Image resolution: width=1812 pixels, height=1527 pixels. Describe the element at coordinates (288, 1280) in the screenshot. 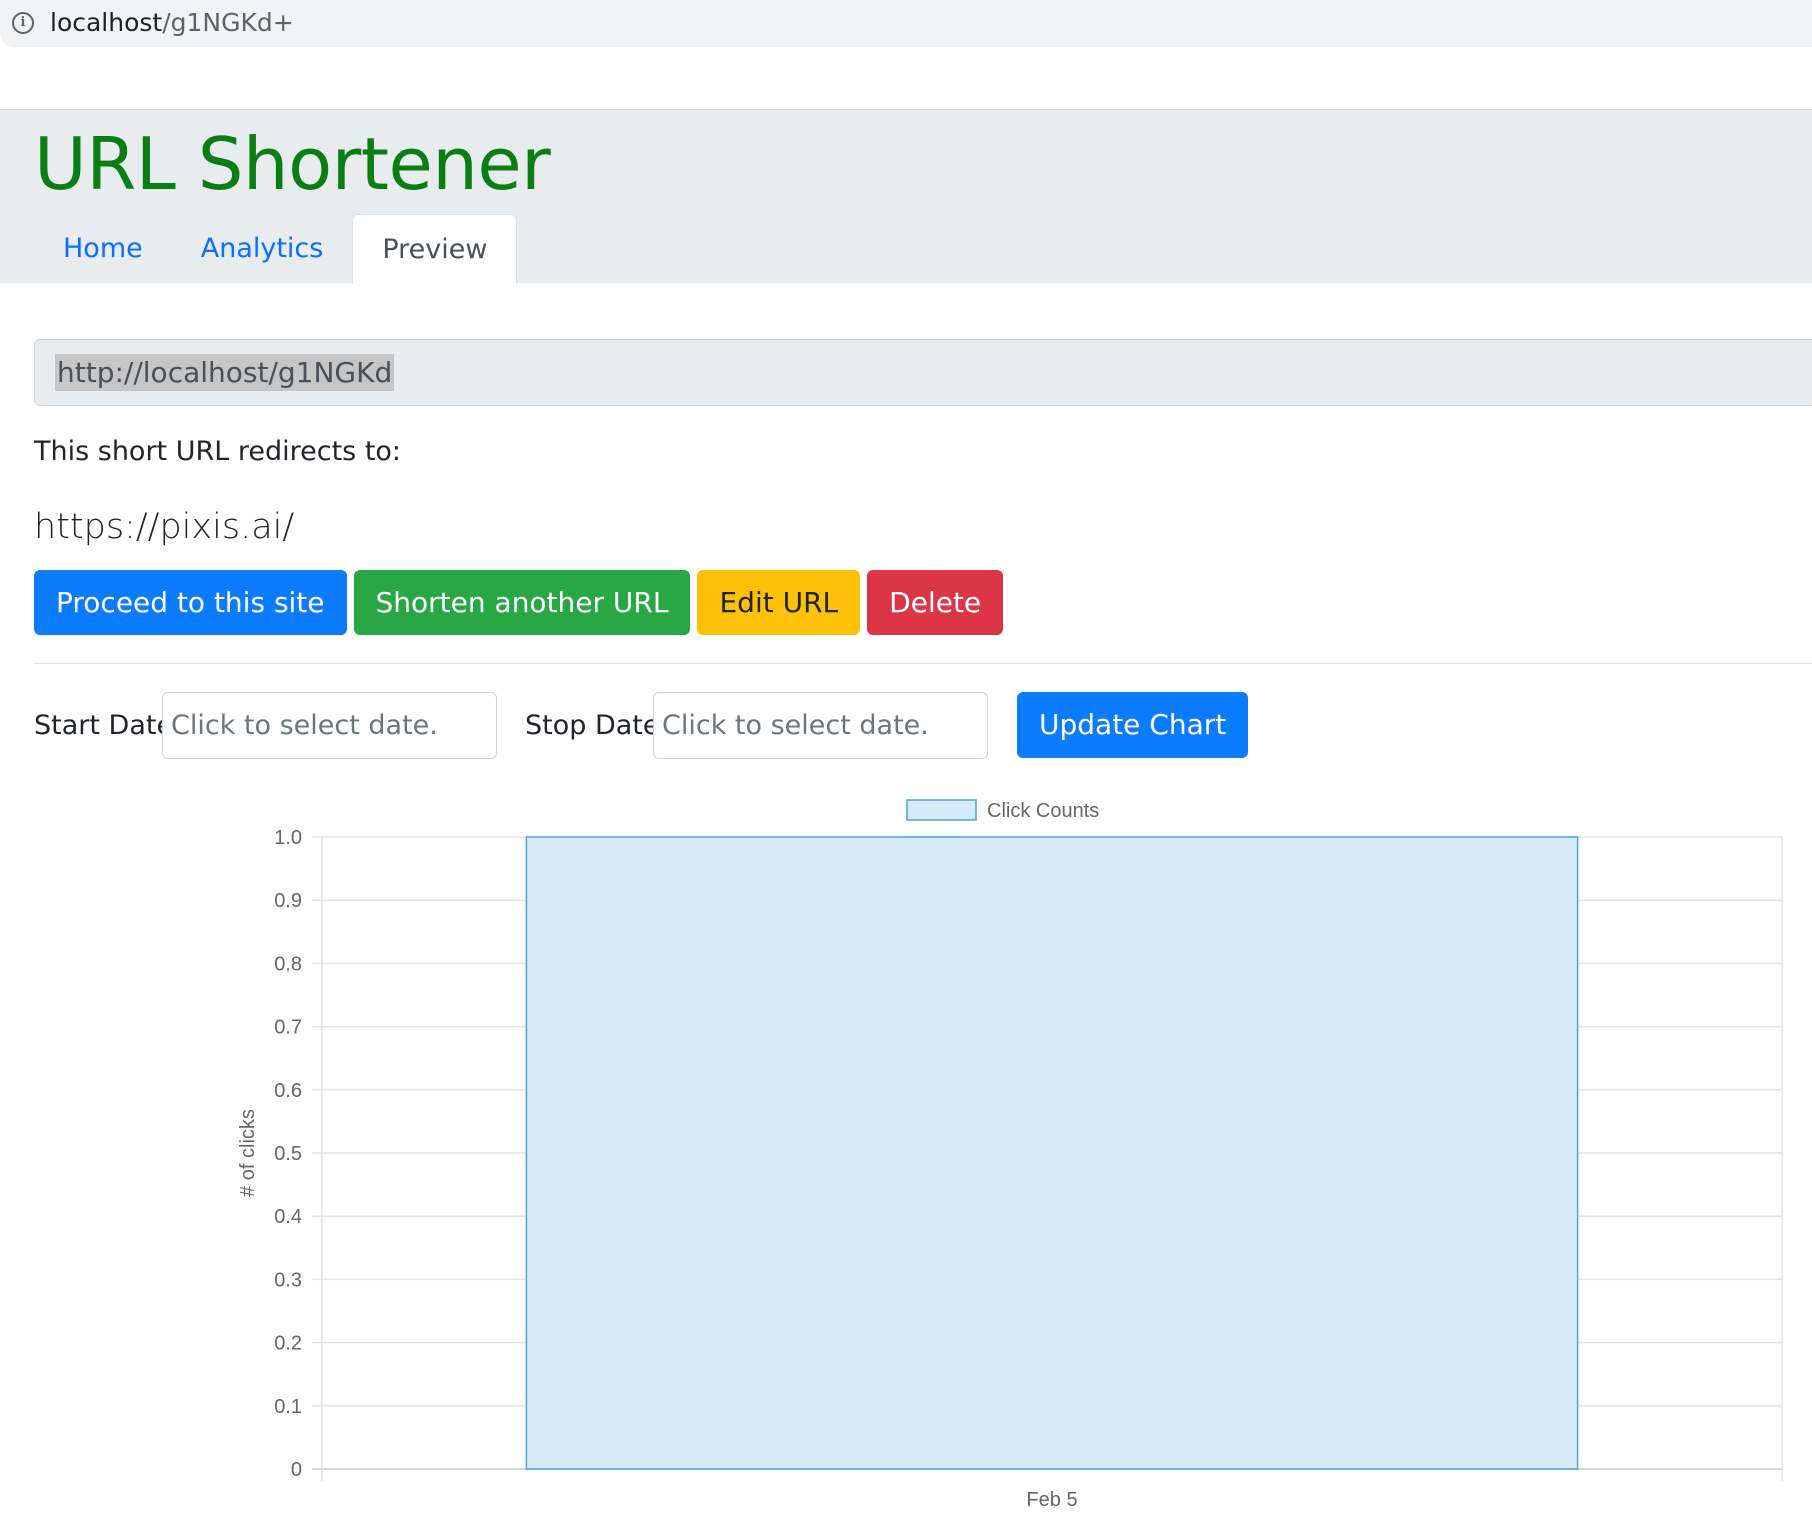

I see `y-tick-label: 0.3` at that location.